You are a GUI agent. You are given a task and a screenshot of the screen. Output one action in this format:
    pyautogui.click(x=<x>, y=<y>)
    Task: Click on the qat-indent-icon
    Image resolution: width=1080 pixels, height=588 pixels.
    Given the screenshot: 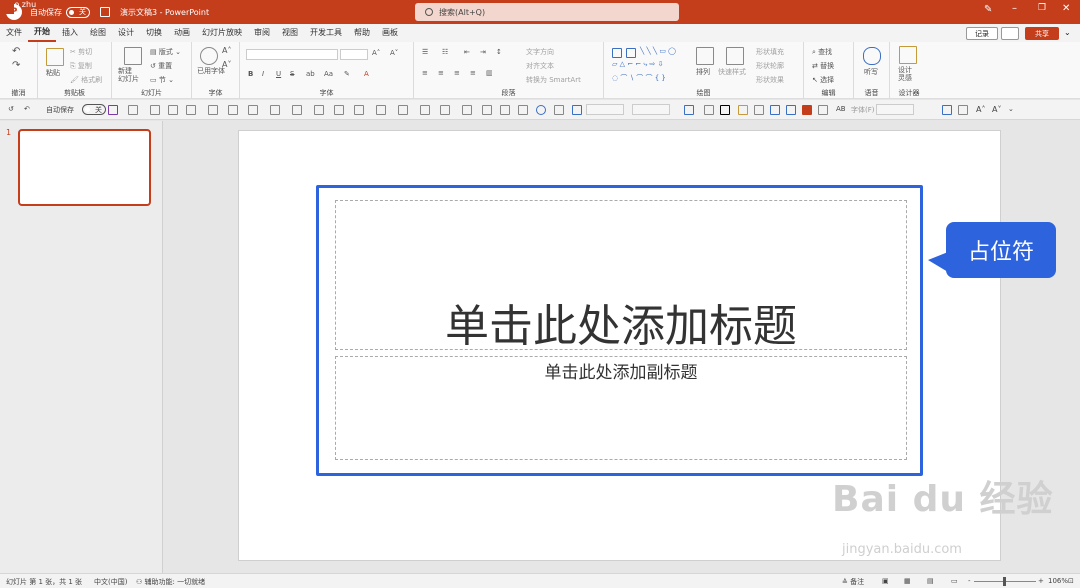 What is the action you would take?
    pyautogui.click(x=339, y=110)
    